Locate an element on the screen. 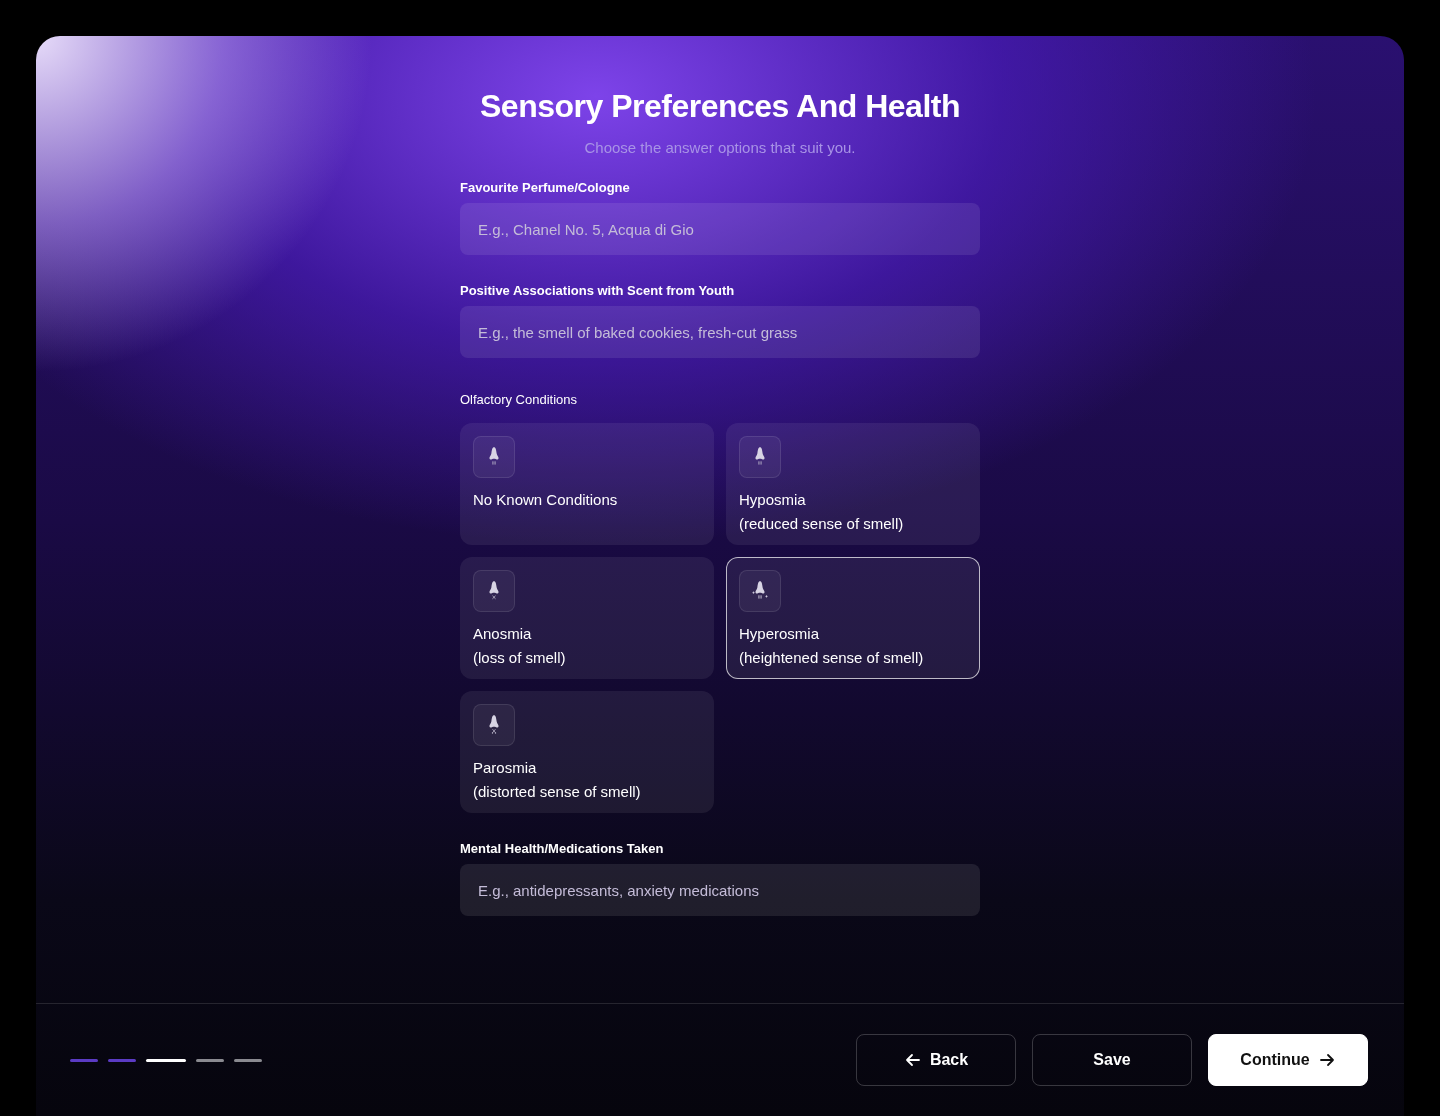  option-label: Hyperosmia (heightened sense of smell) is located at coordinates (832, 646).